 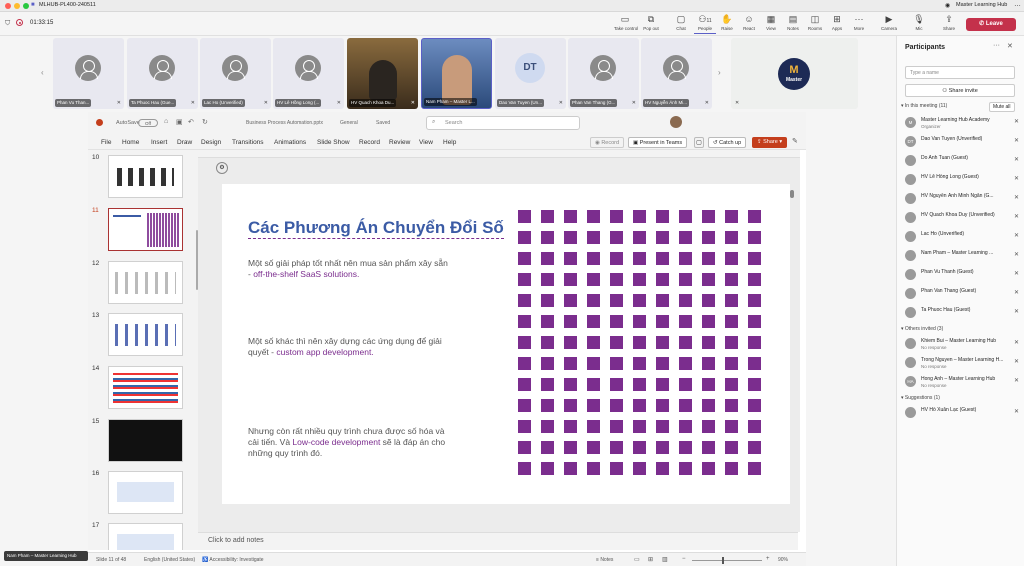 I want to click on minimize-window-button, so click(x=17, y=6).